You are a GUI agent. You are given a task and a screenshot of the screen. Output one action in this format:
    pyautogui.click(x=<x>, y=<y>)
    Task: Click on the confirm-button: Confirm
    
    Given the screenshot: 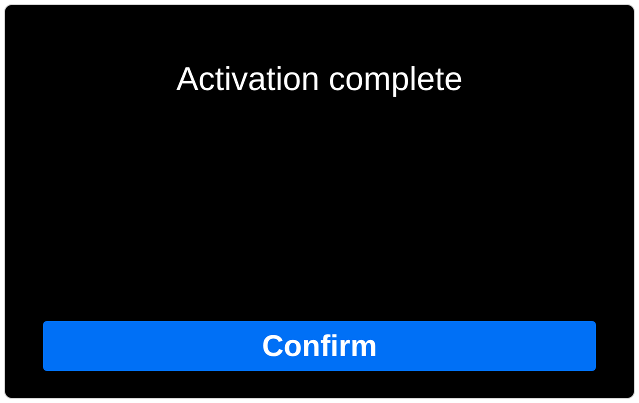 What is the action you would take?
    pyautogui.click(x=319, y=346)
    